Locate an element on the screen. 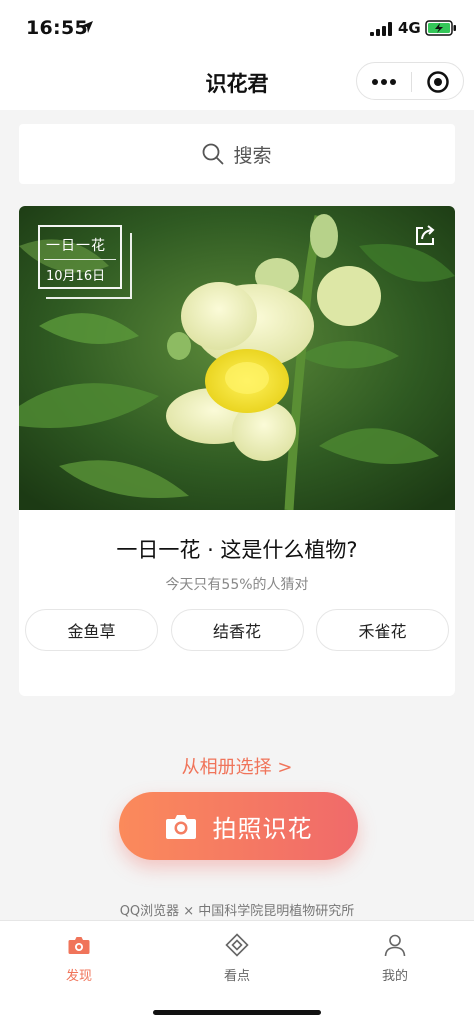  badge-divider is located at coordinates (80, 259).